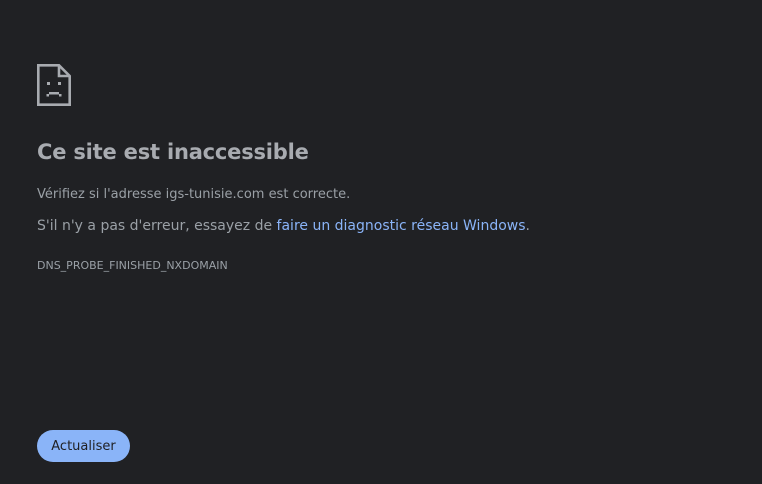  I want to click on sad-page-icon, so click(54, 85).